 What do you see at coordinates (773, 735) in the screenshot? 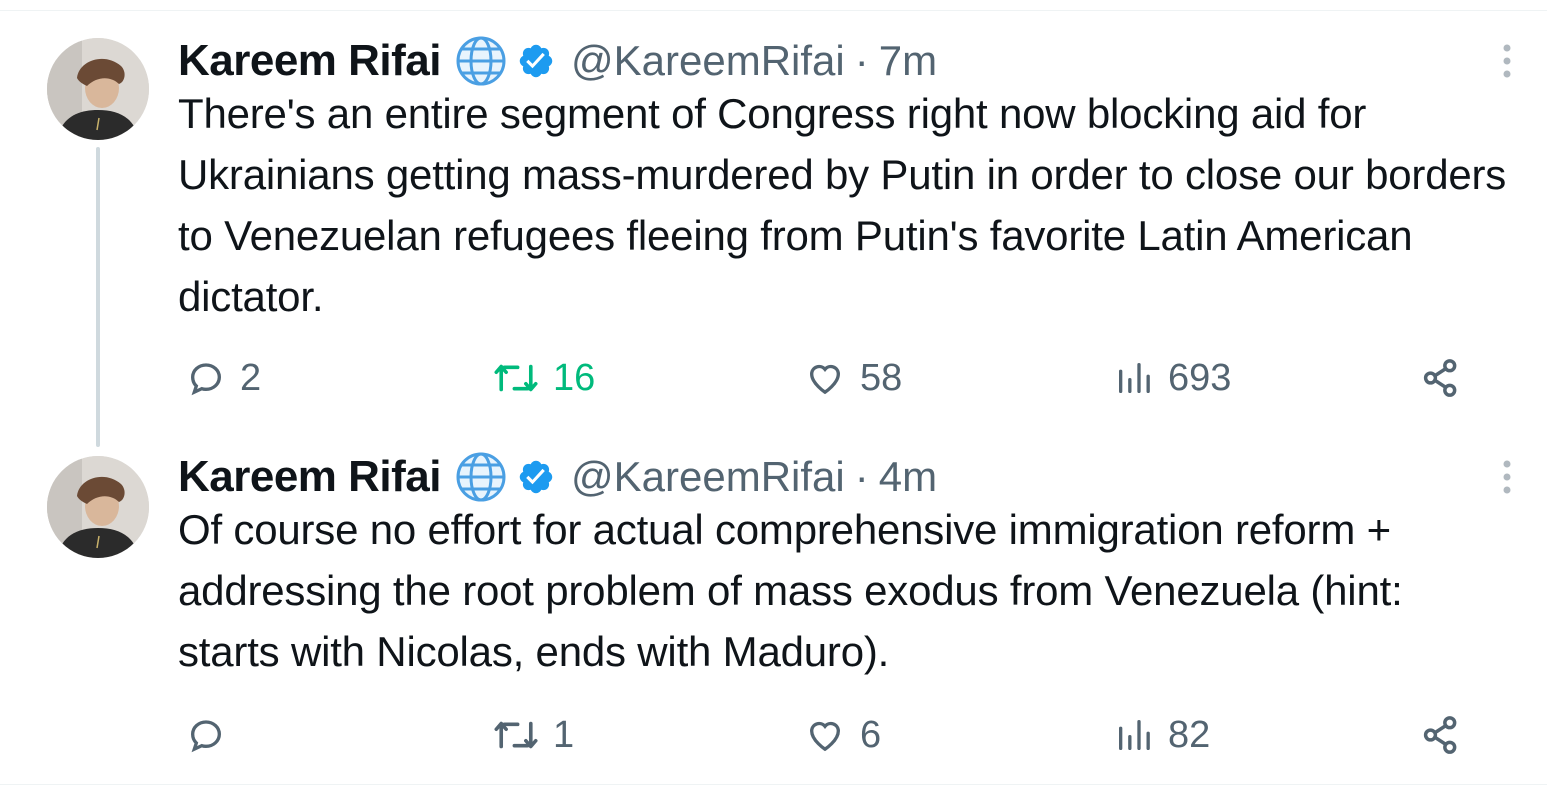
I see `action-bar: 1 6 82` at bounding box center [773, 735].